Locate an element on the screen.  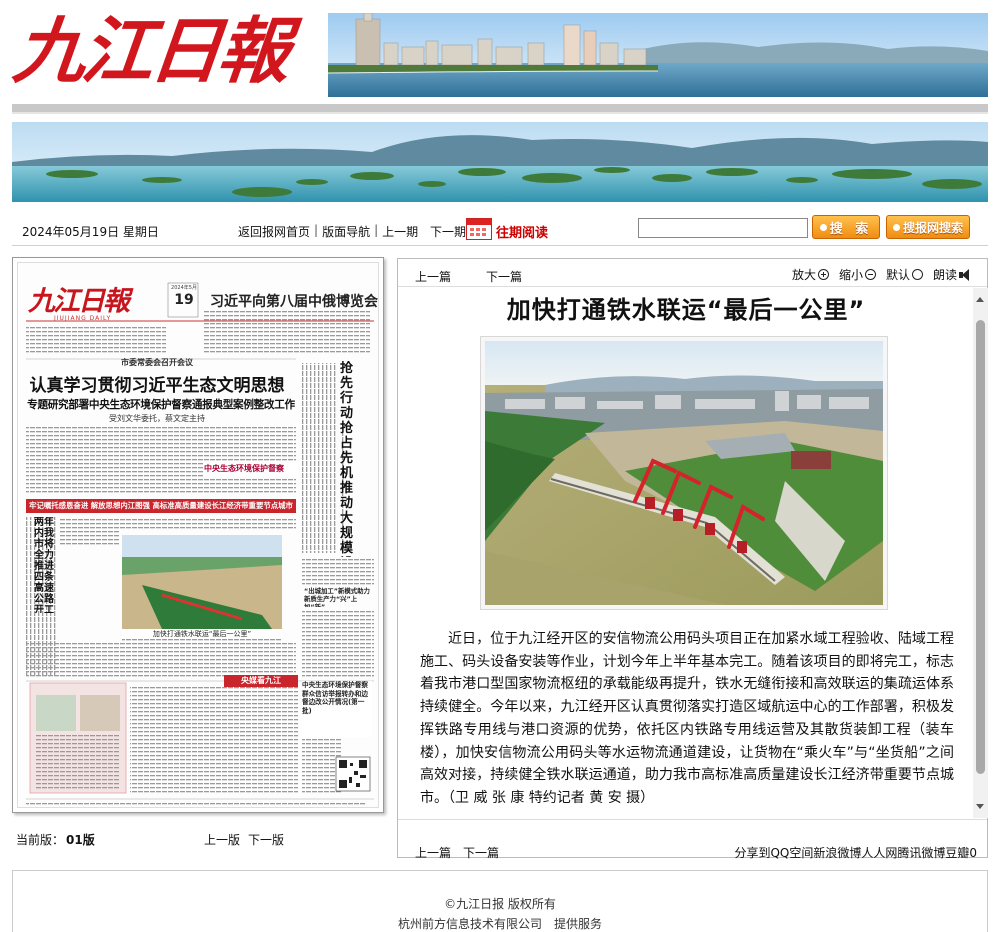
share-links: 分享到QQ空间新浪微博人人网腾讯微博豆瓣0 is located at coordinates (855, 852).